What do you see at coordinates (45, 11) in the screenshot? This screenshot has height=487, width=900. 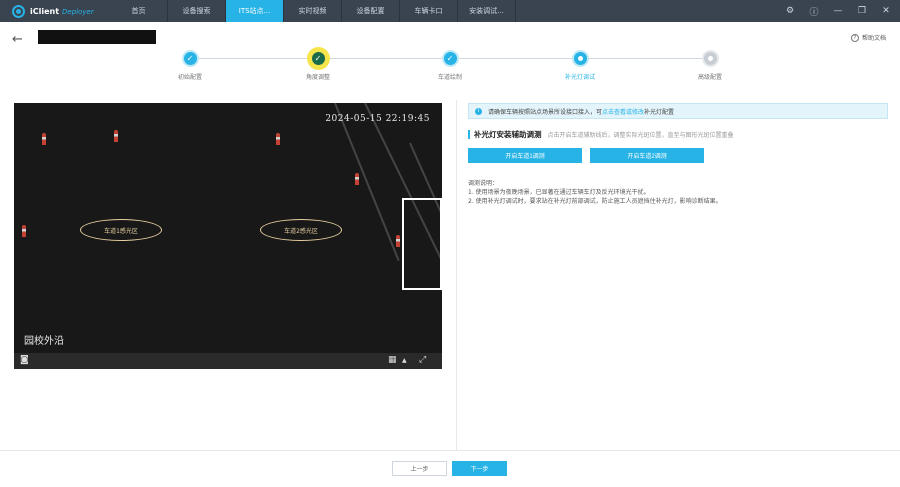 I see `app-name-main: iClient` at bounding box center [45, 11].